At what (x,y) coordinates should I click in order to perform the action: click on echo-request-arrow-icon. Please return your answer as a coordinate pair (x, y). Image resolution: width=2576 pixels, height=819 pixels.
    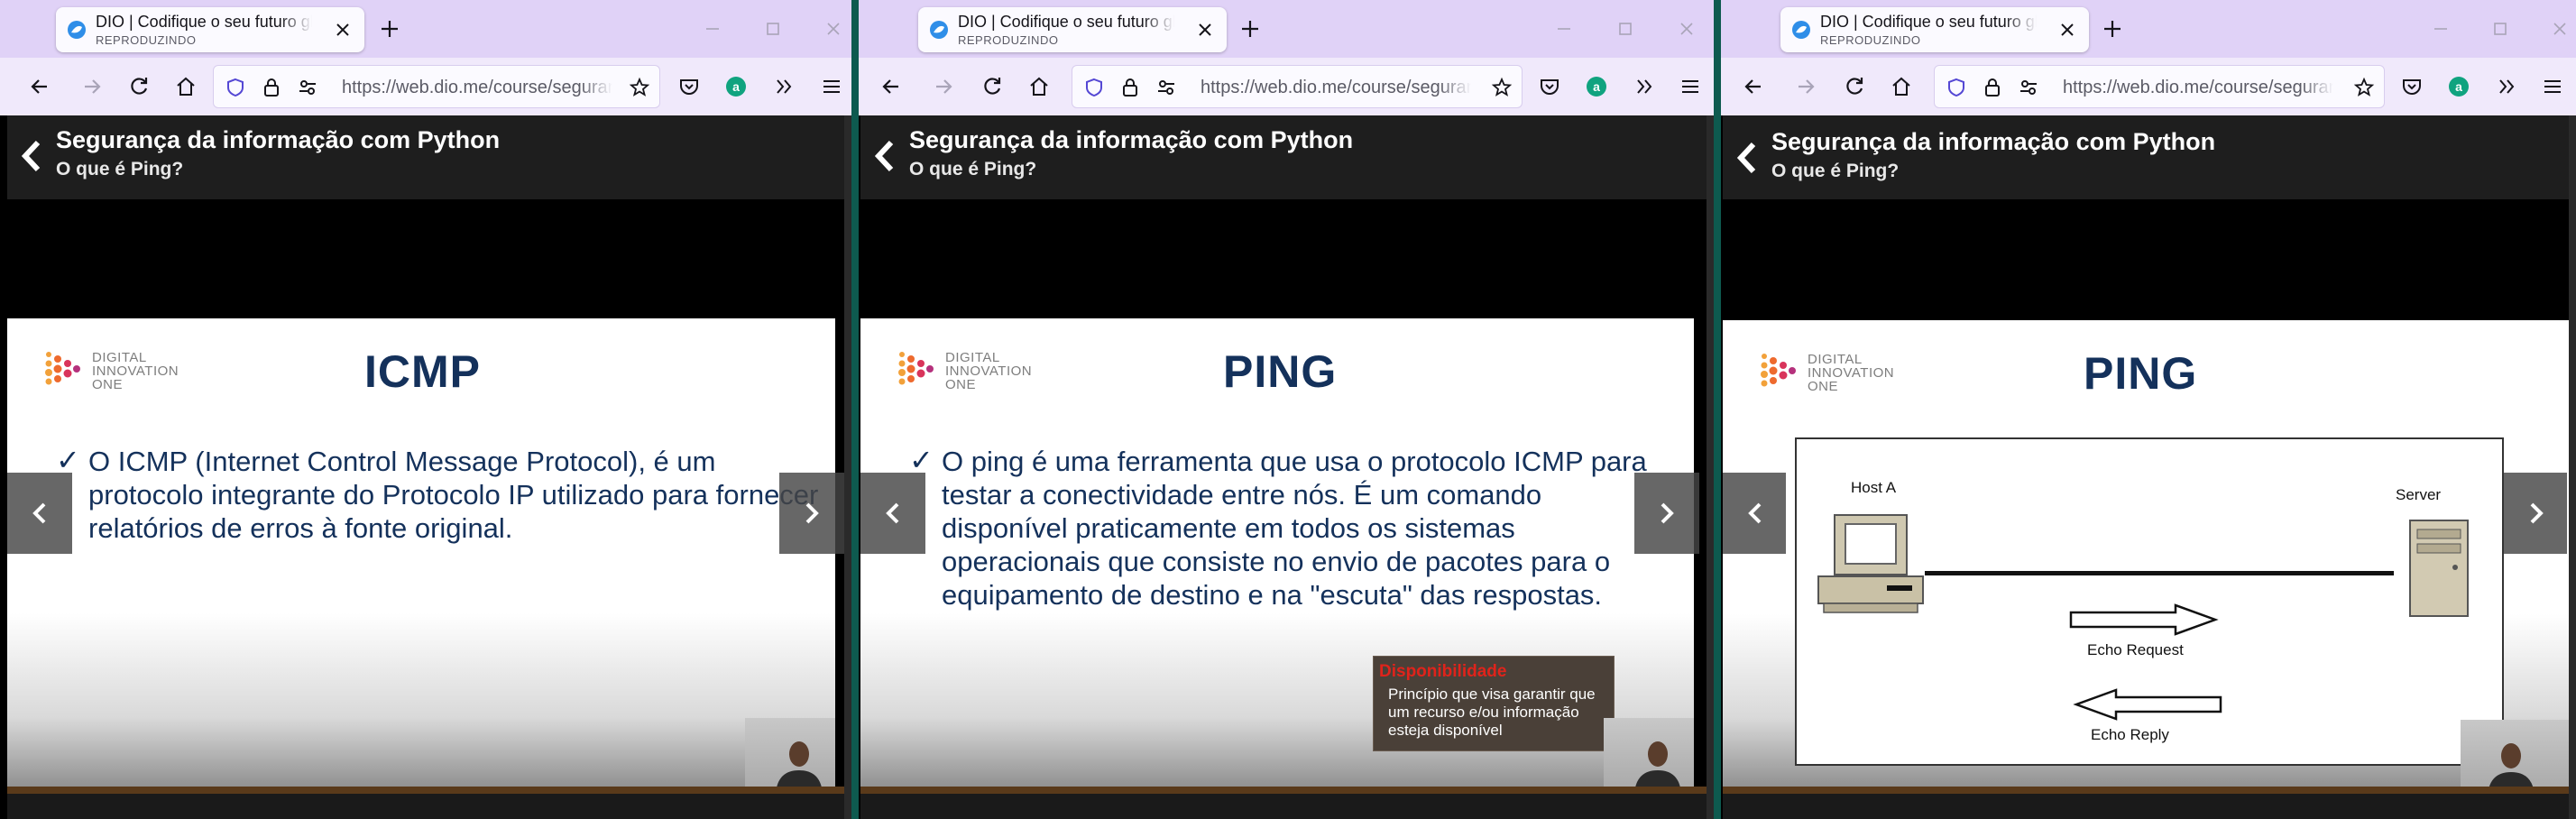
    Looking at the image, I should click on (2144, 619).